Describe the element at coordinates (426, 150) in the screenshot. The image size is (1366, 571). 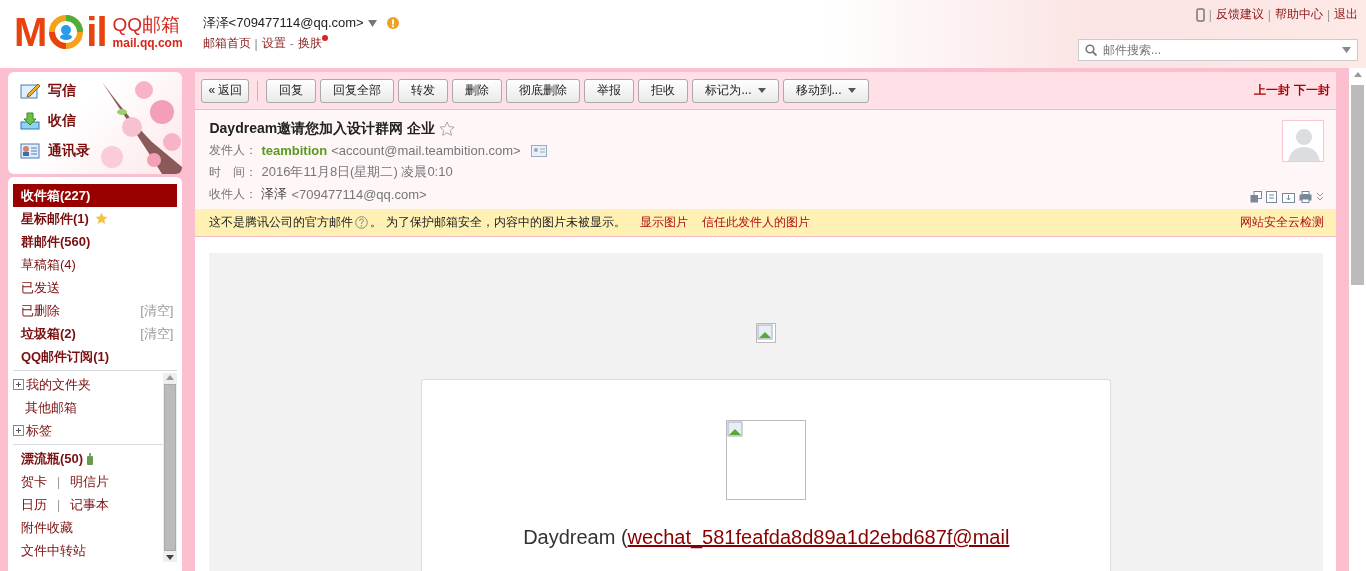
I see `sender-address: <account@mail.teambition.com>` at that location.